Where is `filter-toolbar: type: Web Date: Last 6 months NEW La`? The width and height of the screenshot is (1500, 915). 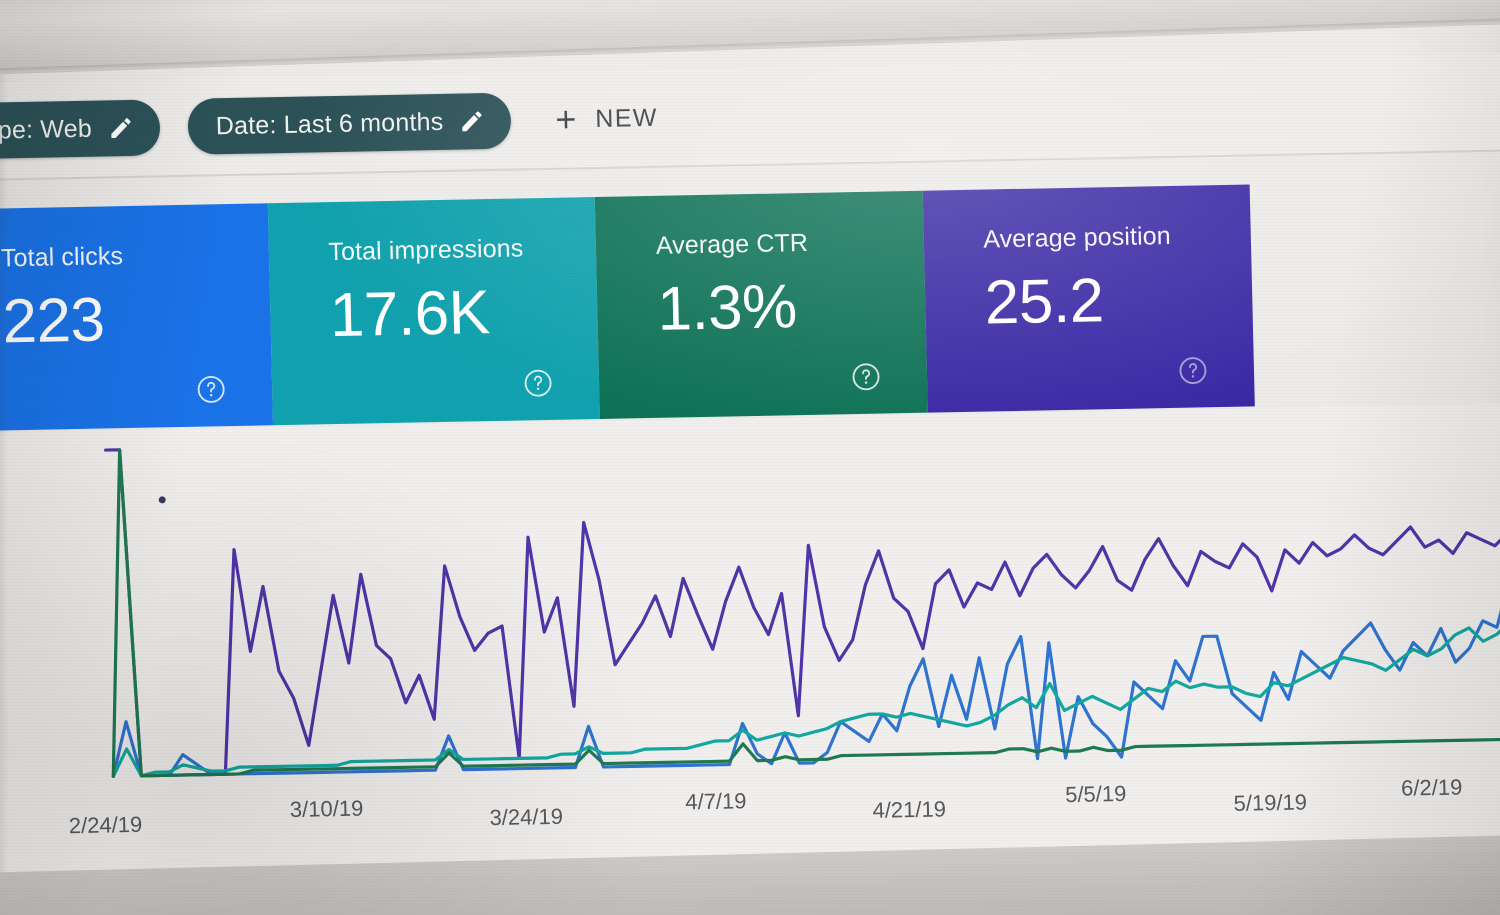 filter-toolbar: type: Web Date: Last 6 months NEW La is located at coordinates (750, 116).